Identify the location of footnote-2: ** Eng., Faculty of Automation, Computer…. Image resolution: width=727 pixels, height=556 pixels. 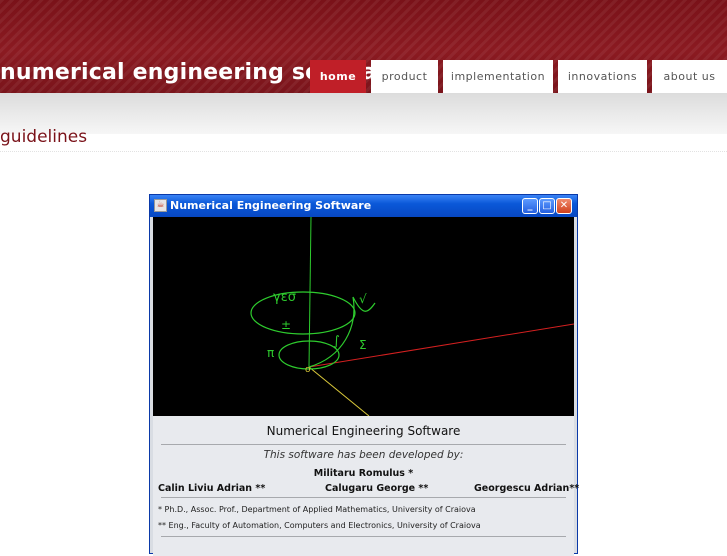
(319, 525).